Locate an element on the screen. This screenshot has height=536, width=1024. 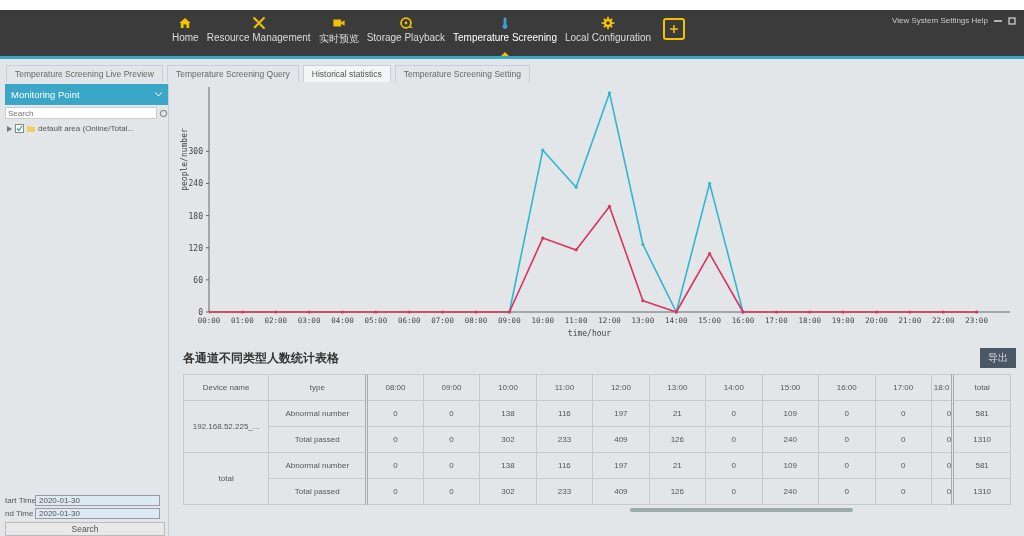
export-button: 导出 is located at coordinates (998, 358).